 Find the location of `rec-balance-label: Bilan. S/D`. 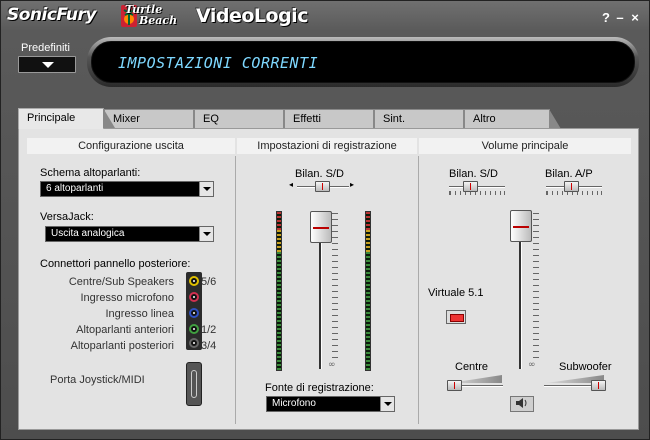

rec-balance-label: Bilan. S/D is located at coordinates (319, 174).